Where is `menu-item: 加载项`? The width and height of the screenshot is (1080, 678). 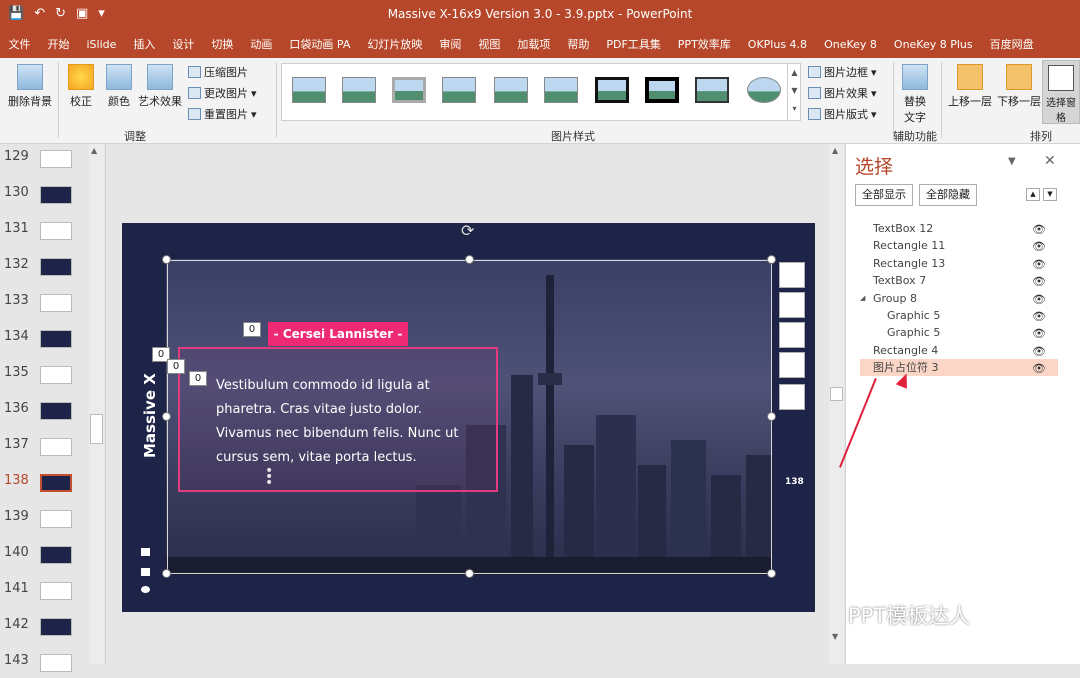
menu-item: 加载项 is located at coordinates (534, 44).